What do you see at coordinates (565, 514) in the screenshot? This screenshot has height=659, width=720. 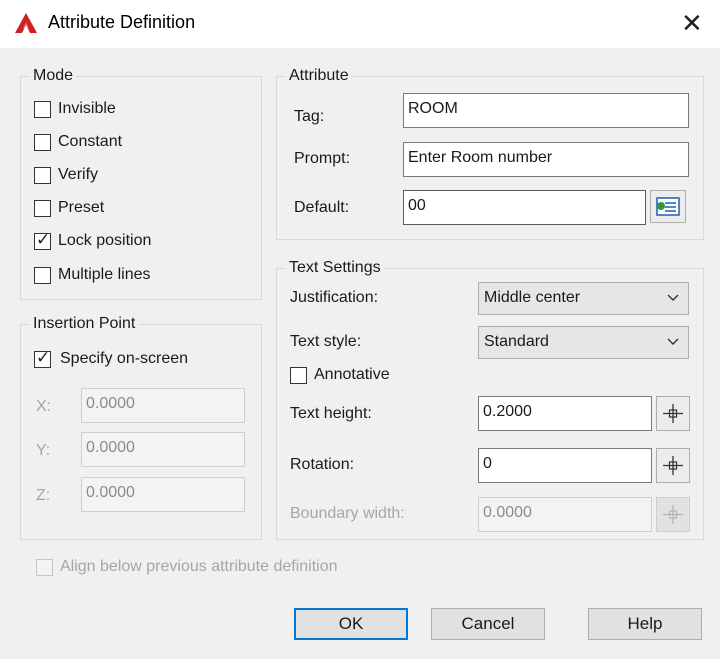 I see `boundary-width-input: 0.0000` at bounding box center [565, 514].